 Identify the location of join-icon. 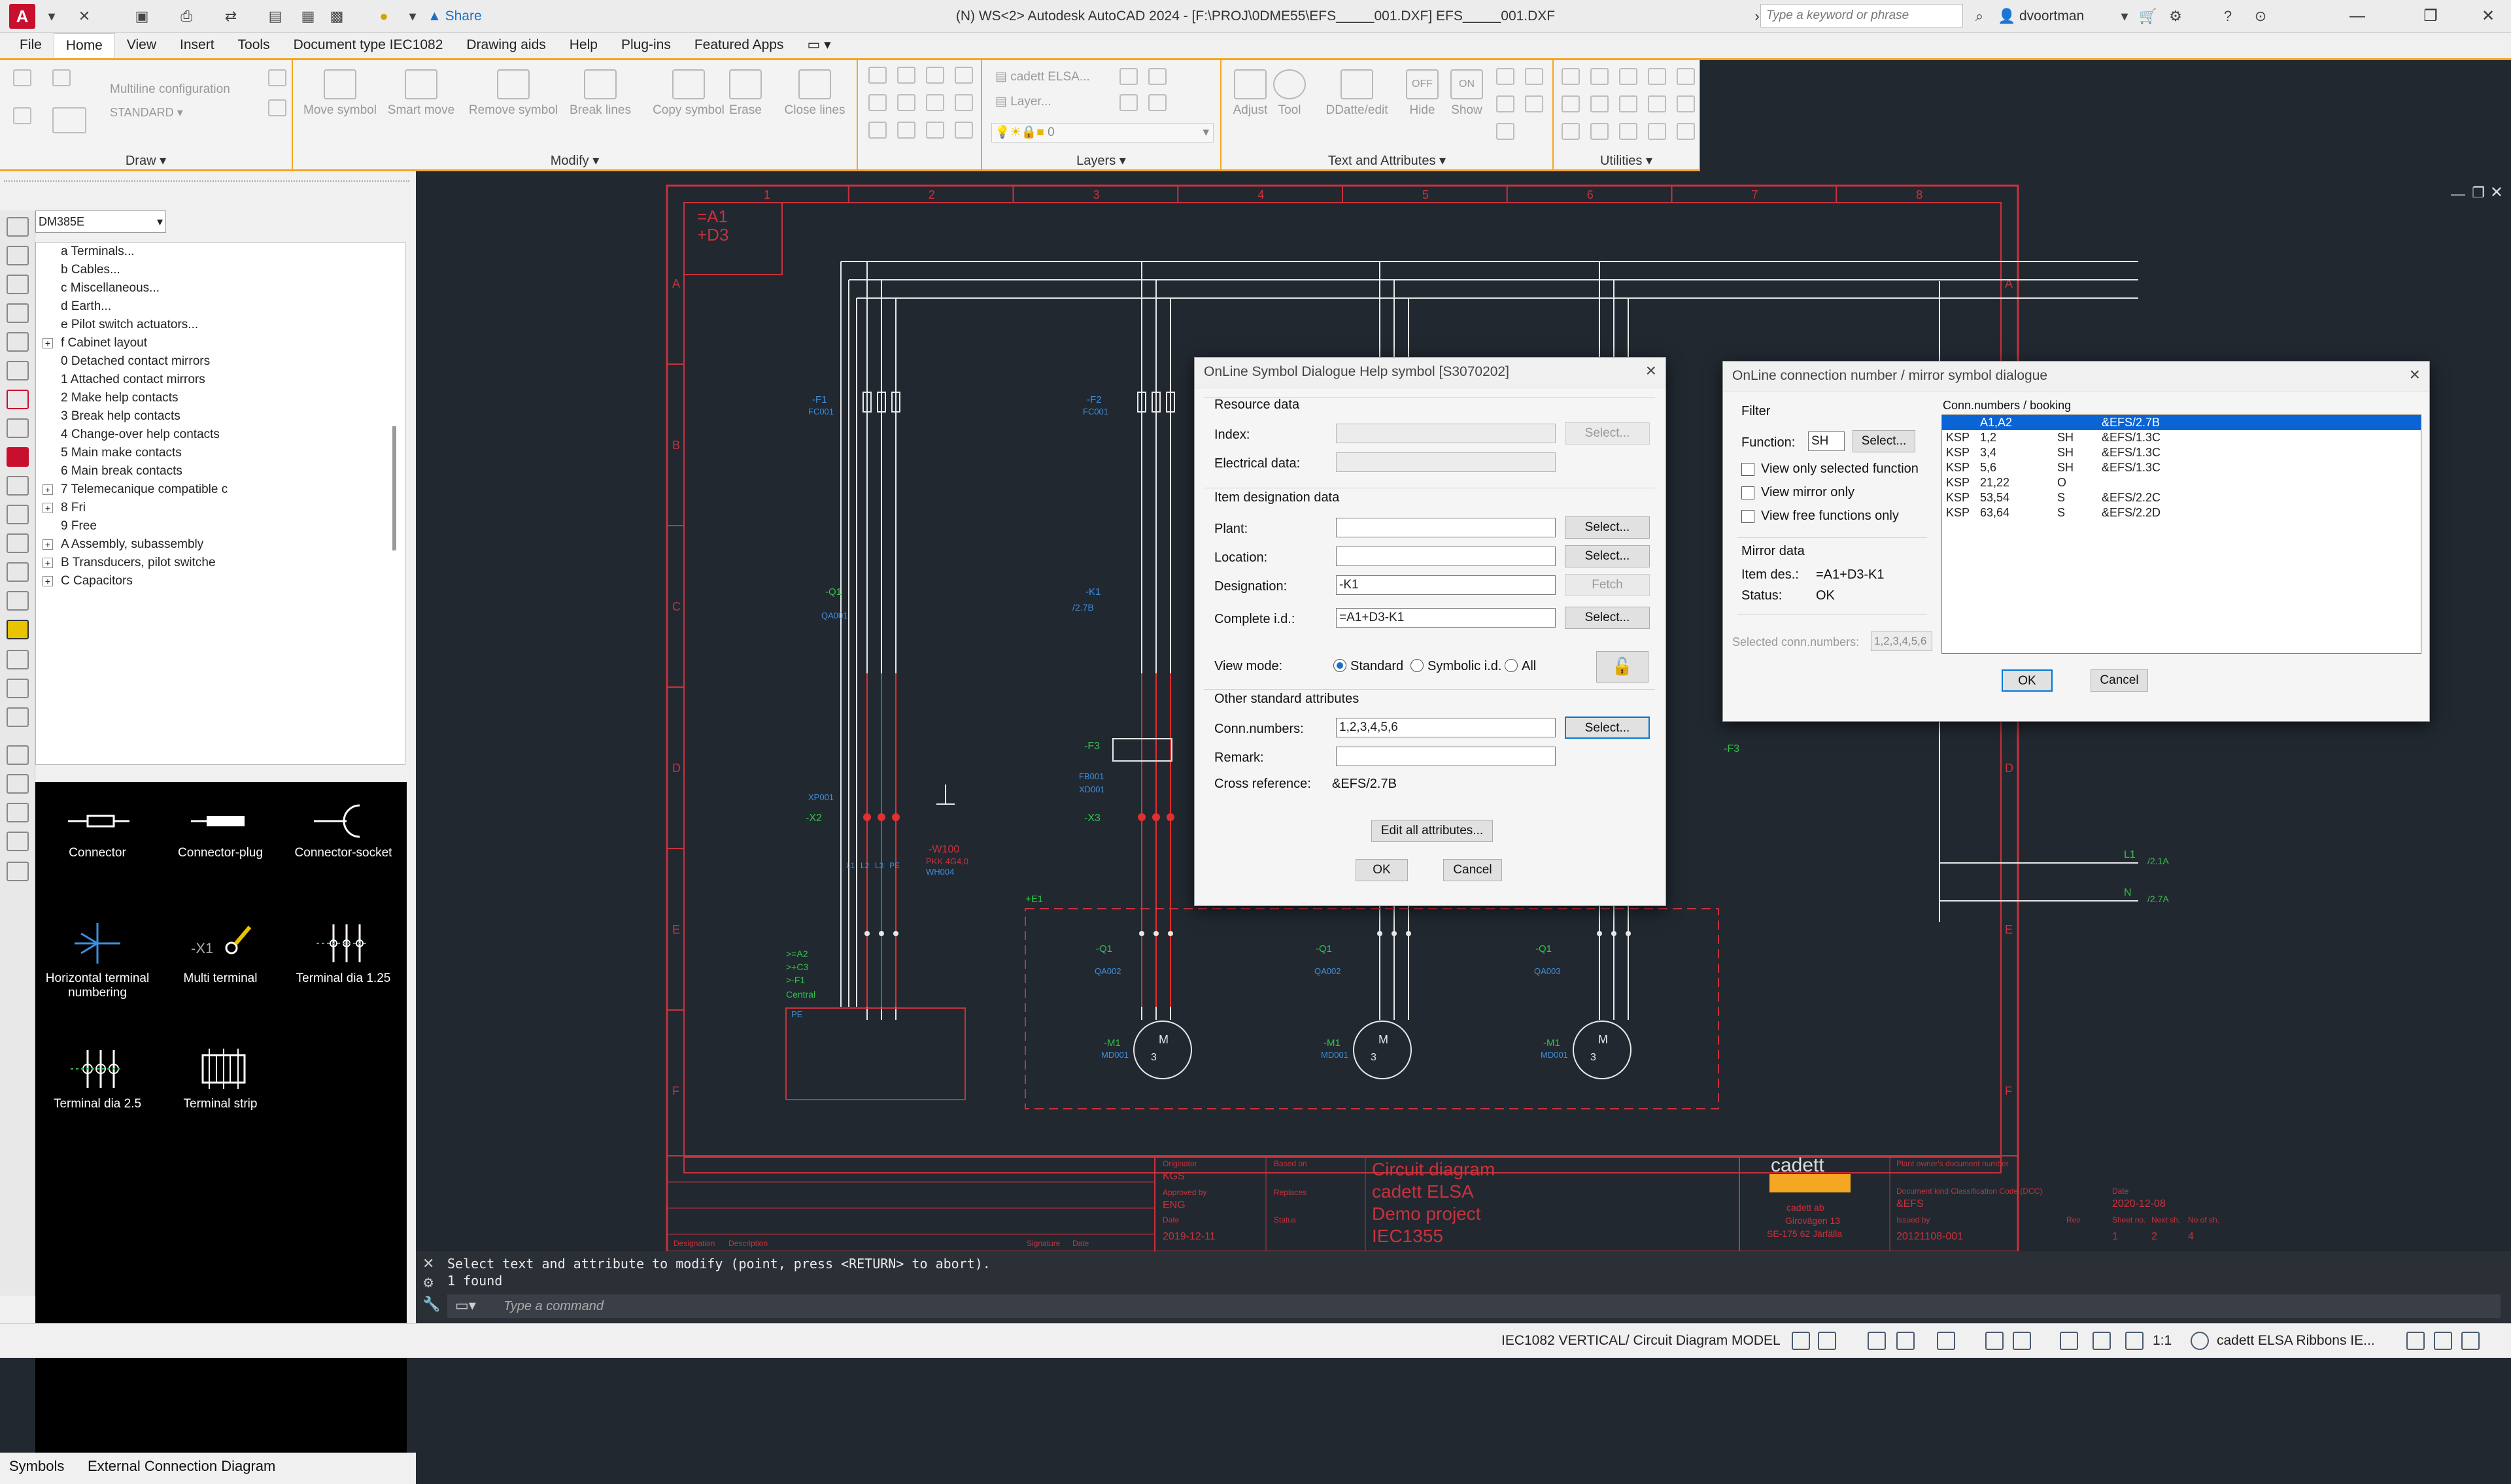
(964, 130).